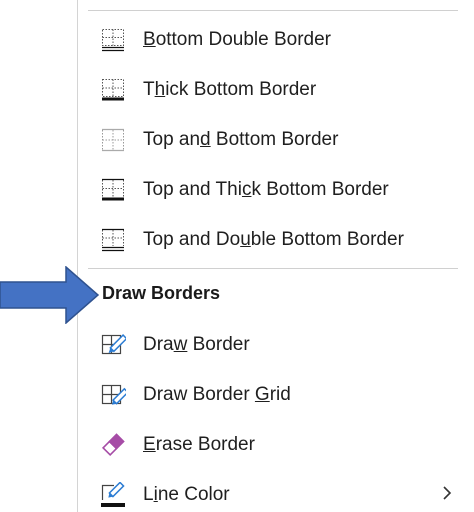 This screenshot has width=474, height=512. Describe the element at coordinates (447, 493) in the screenshot. I see `chevron-right-icon` at that location.